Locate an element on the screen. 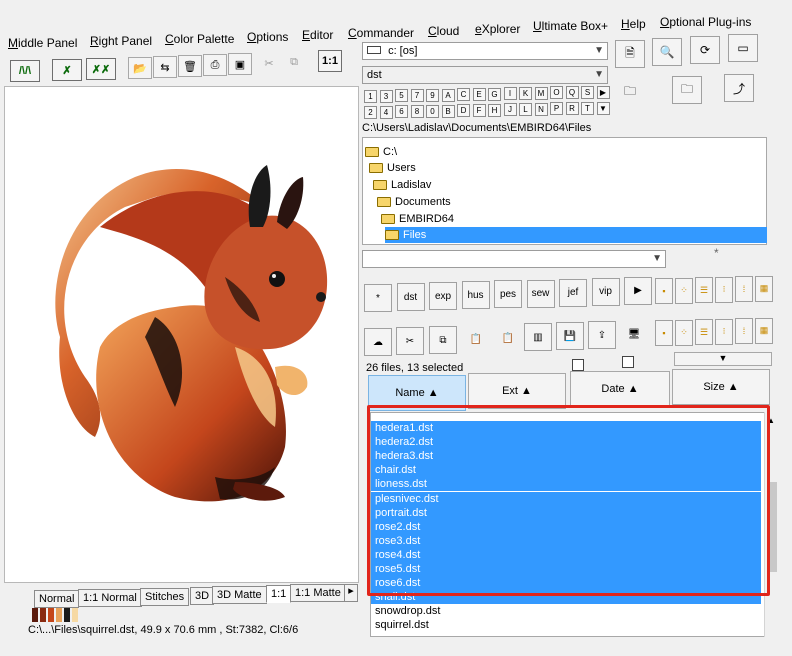  key-button: R is located at coordinates (572, 109).